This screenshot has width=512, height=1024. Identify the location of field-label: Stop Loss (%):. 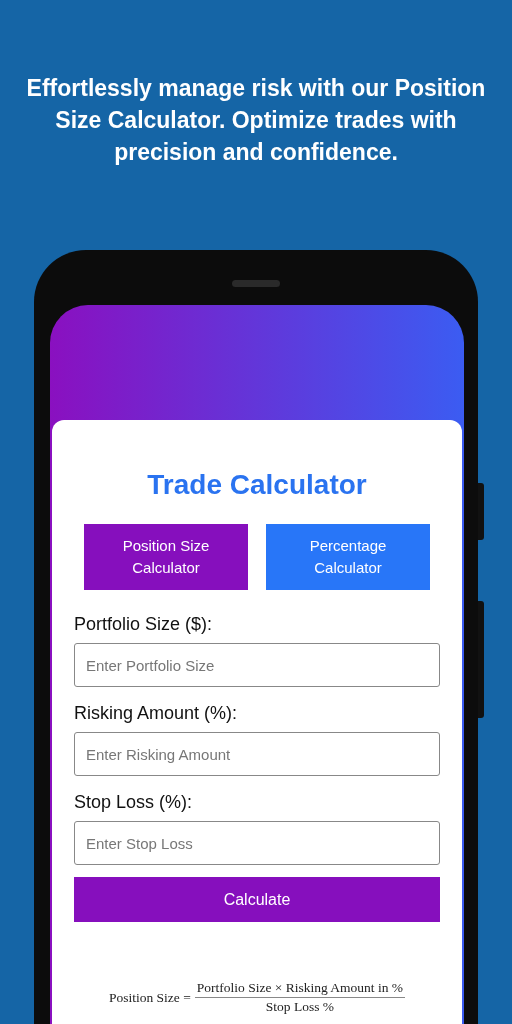
(134, 802).